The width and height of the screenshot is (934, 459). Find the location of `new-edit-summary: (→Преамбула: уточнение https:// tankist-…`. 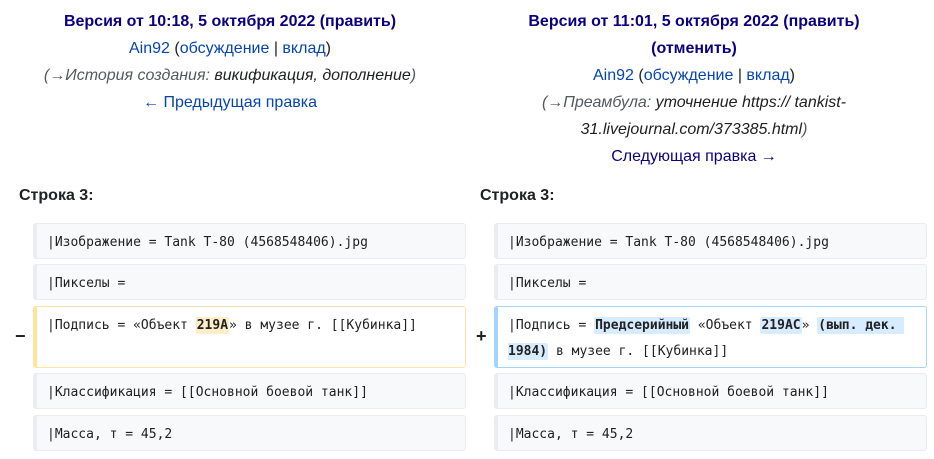

new-edit-summary: (→Преамбула: уточнение https:// tankist-… is located at coordinates (694, 116).